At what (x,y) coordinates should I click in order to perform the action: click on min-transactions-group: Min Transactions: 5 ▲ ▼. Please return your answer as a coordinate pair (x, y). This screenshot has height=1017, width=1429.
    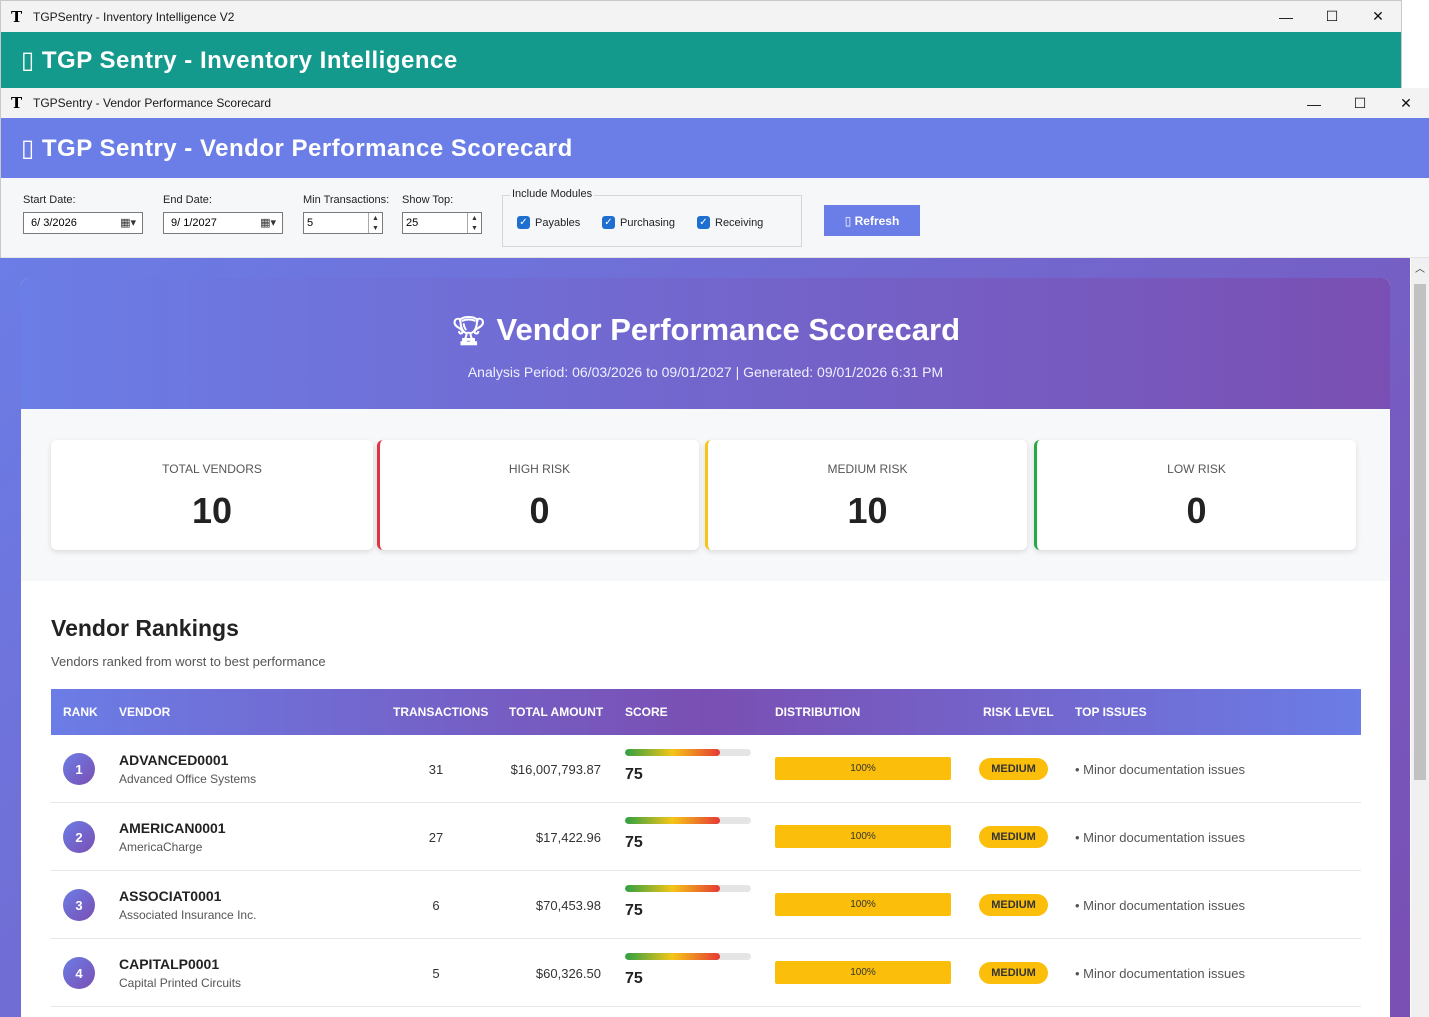
    Looking at the image, I should click on (346, 214).